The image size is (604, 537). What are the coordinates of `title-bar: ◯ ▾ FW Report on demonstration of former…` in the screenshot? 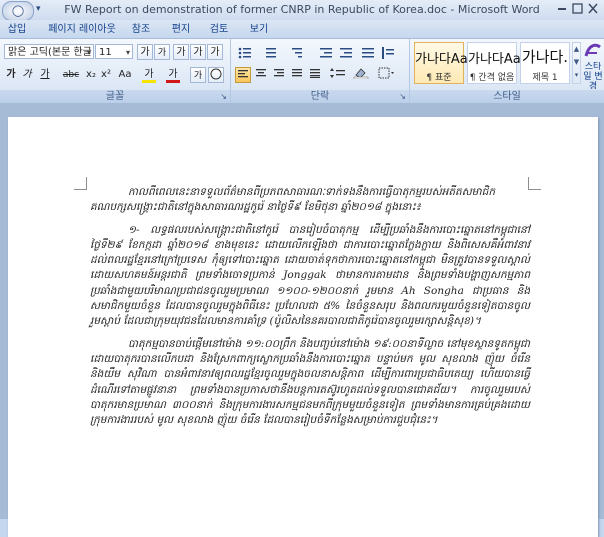 It's located at (302, 10).